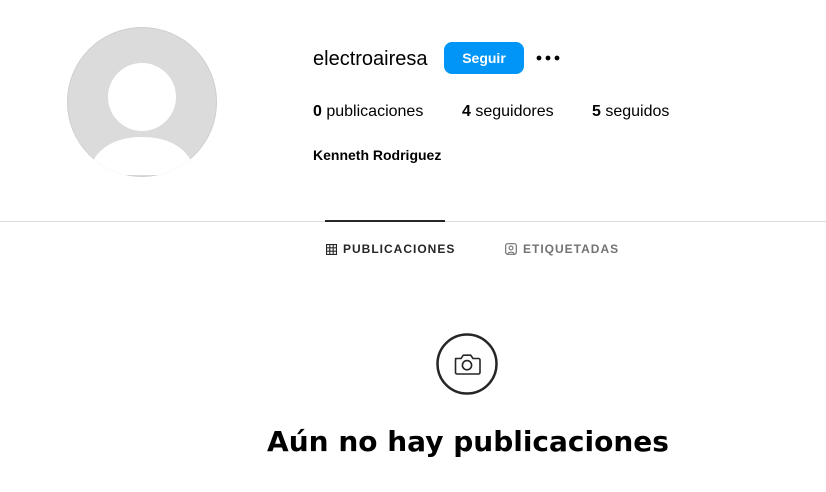  I want to click on more-options-button, so click(548, 58).